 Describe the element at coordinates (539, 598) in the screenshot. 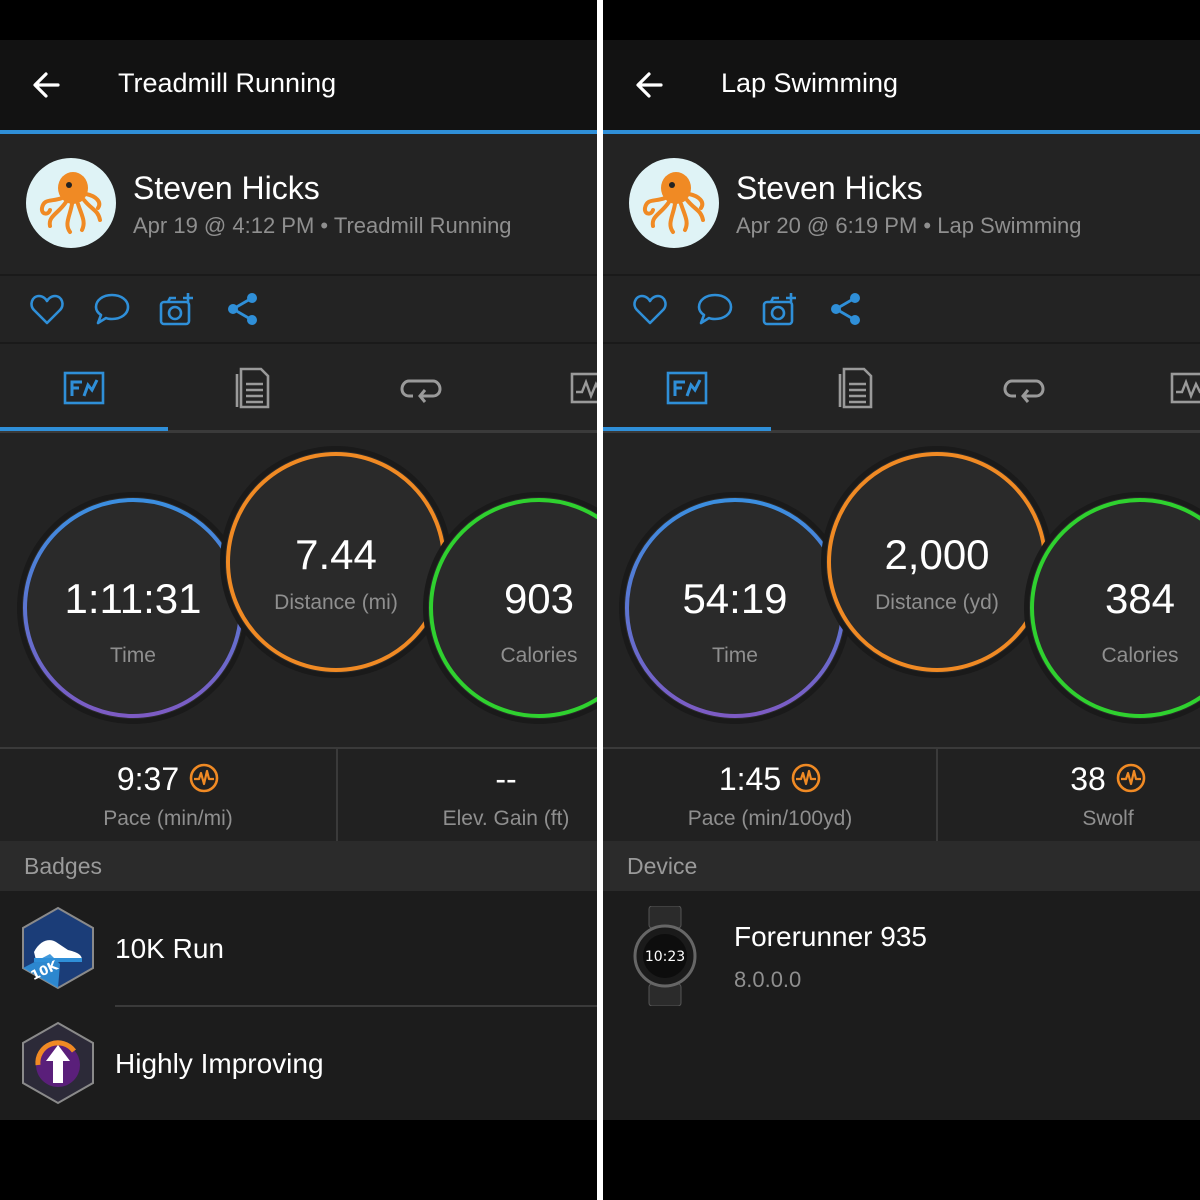

I see `calories-value: 903` at that location.